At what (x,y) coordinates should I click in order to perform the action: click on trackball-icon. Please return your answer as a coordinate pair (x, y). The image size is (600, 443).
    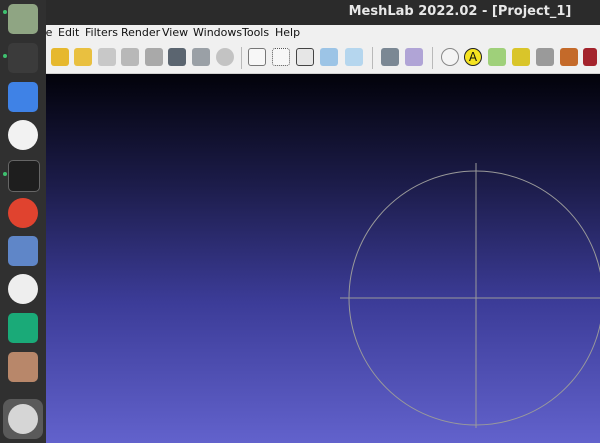
    Looking at the image, I should click on (450, 57).